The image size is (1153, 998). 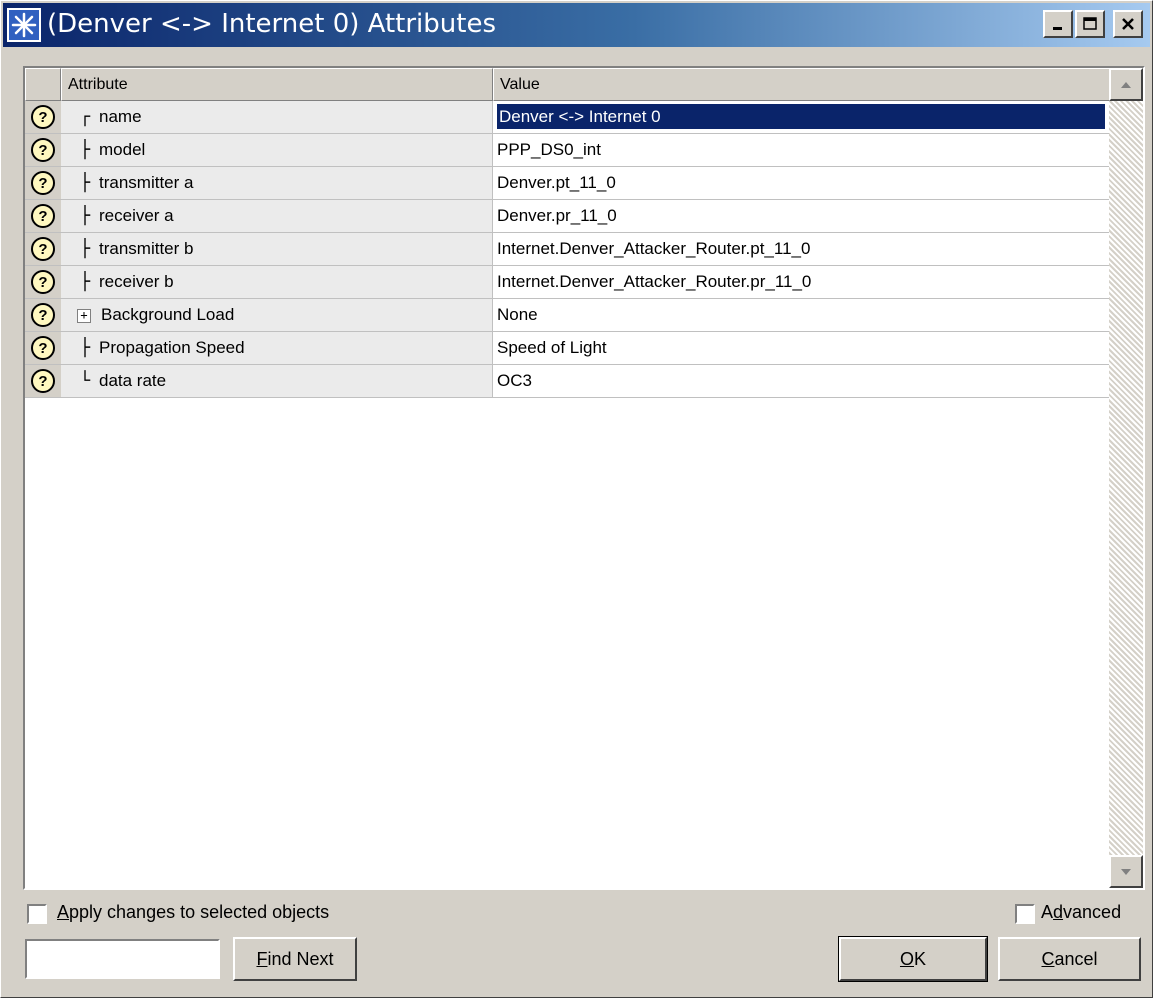 What do you see at coordinates (24, 25) in the screenshot?
I see `asterisk-app-icon` at bounding box center [24, 25].